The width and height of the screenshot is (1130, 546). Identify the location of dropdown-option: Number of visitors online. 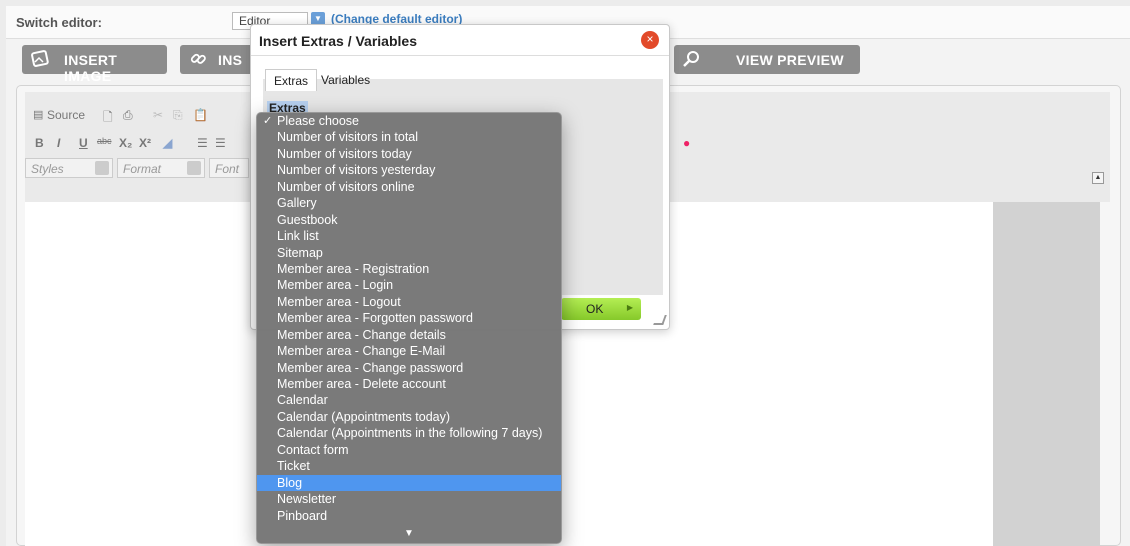
(409, 187).